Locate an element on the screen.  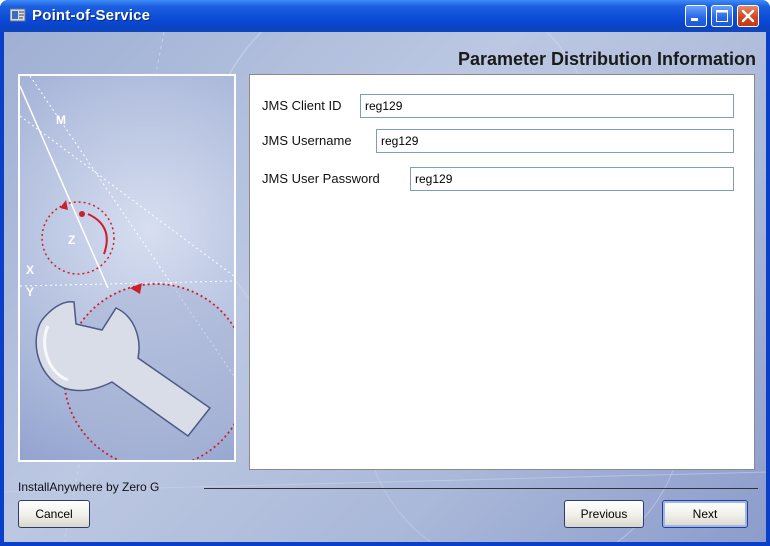
vendor-label: InstallAnywhere by Zero G is located at coordinates (89, 487).